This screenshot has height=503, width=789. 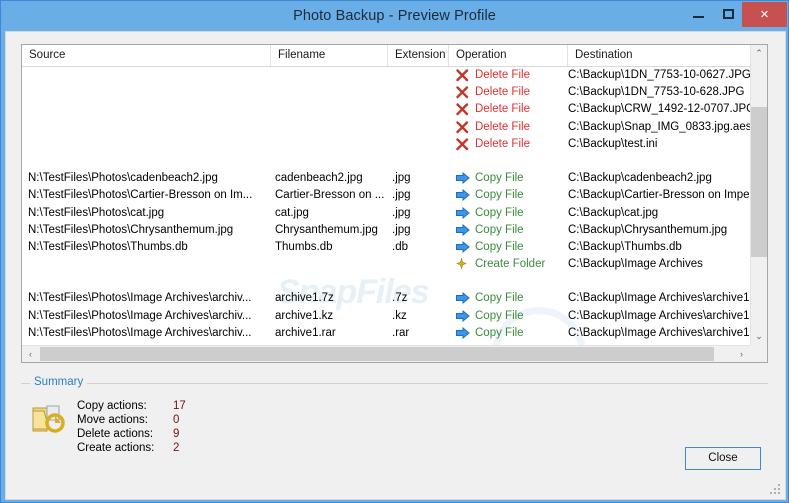 I want to click on cell-filename: cat.jpg, so click(x=292, y=212).